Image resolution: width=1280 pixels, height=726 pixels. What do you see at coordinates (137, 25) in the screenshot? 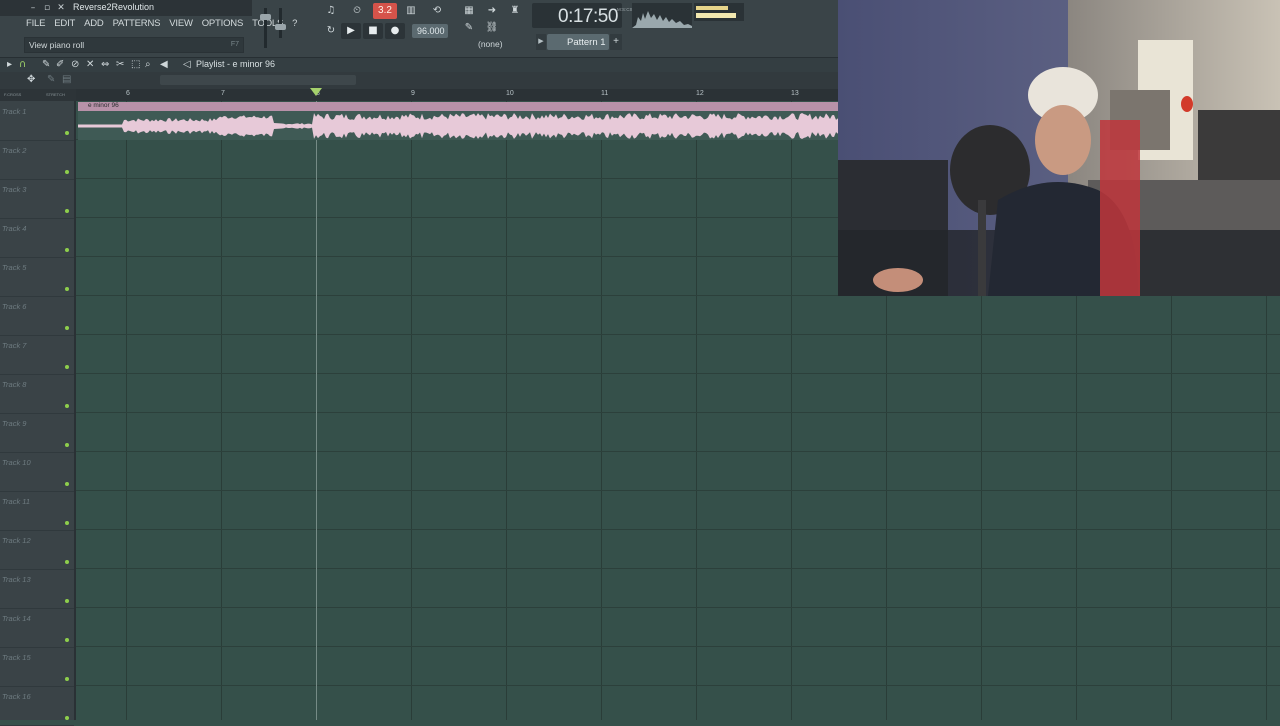
I see `menu-patterns: PATTERNS` at bounding box center [137, 25].